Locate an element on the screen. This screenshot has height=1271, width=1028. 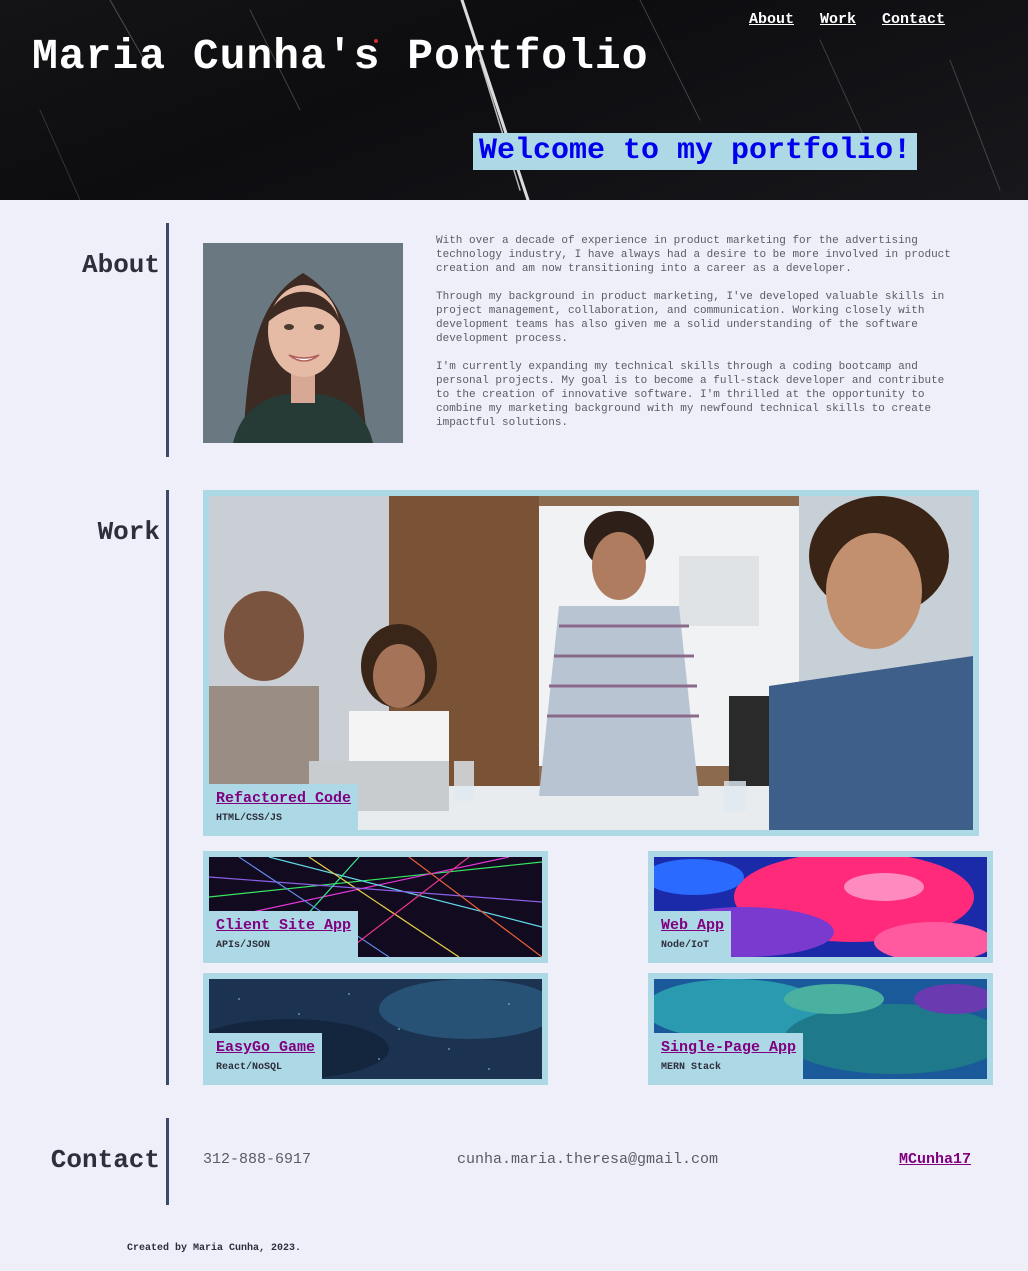
project-label: Web App Node/IoT is located at coordinates (693, 934).